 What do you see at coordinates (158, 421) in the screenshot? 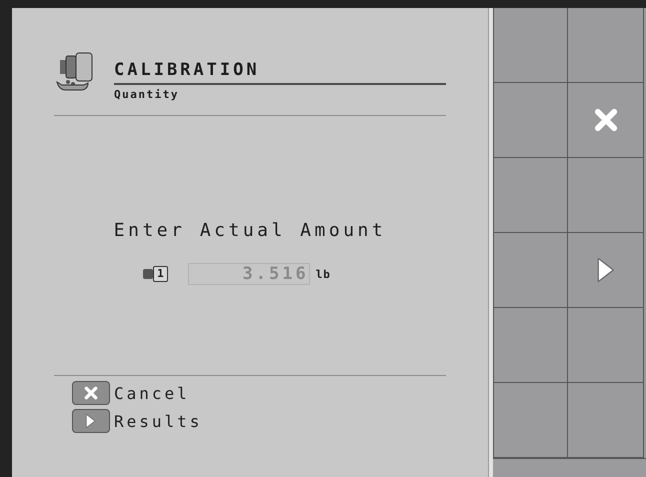
I see `legend-label: Results` at bounding box center [158, 421].